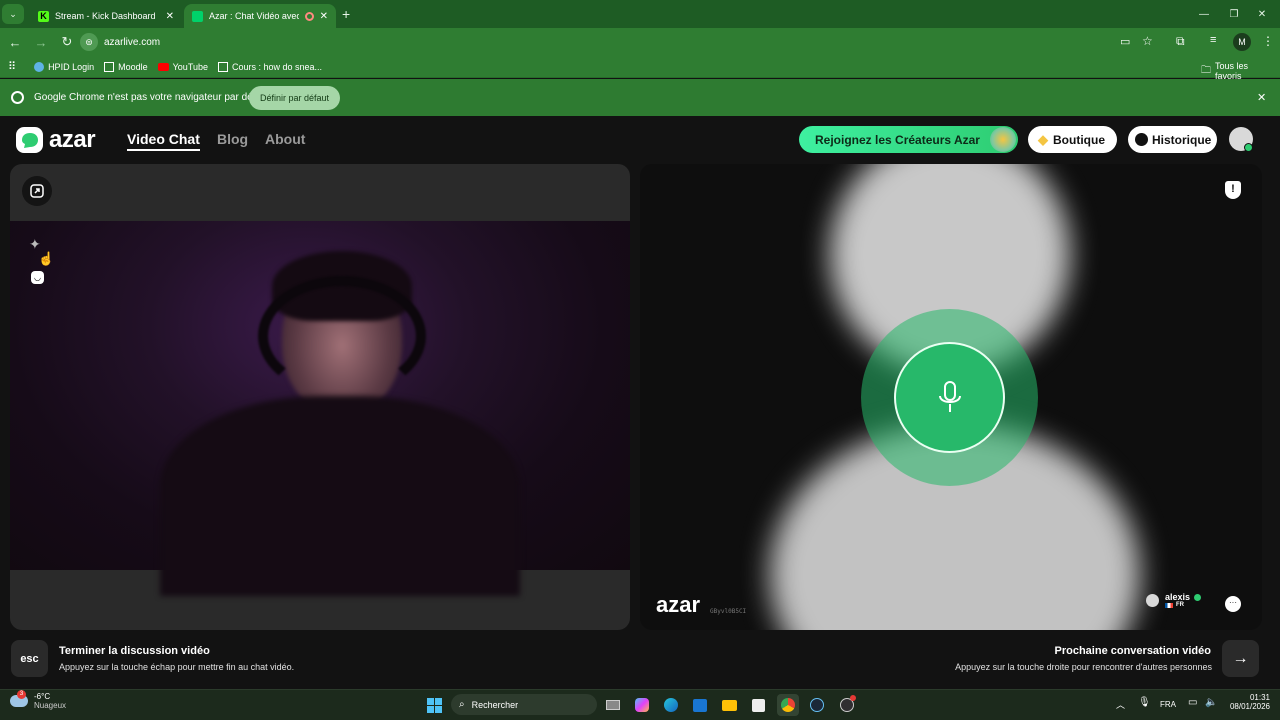 The height and width of the screenshot is (720, 1280). What do you see at coordinates (1262, 14) in the screenshot?
I see `close-window-button: ✕` at bounding box center [1262, 14].